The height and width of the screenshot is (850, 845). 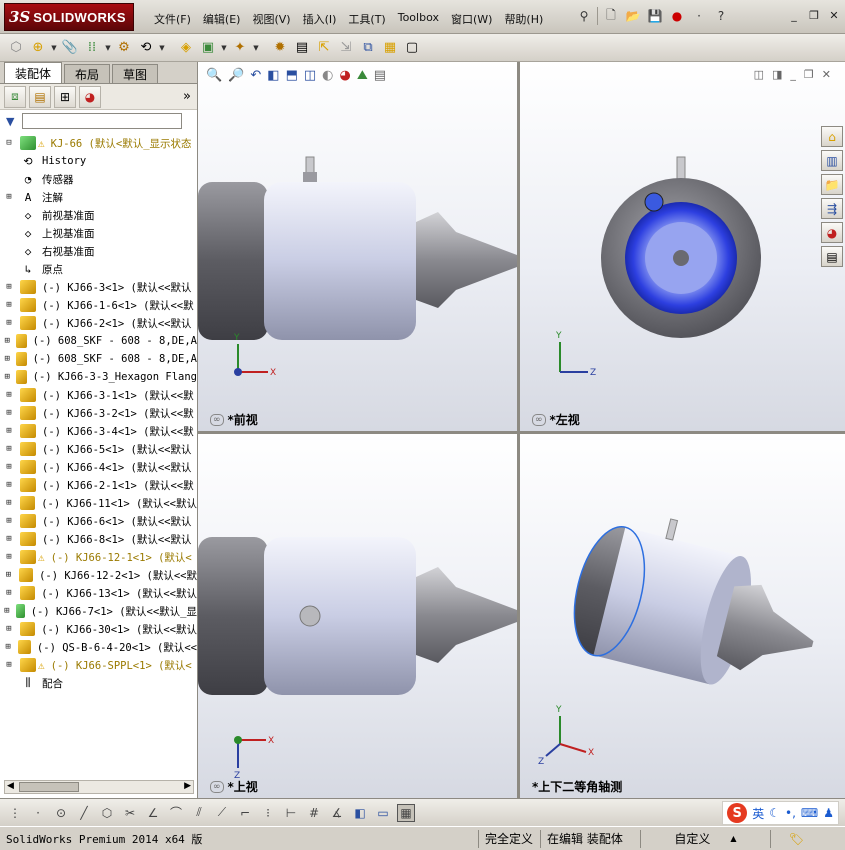 What do you see at coordinates (291, 813) in the screenshot?
I see `dimension-icon: ⊢` at bounding box center [291, 813].